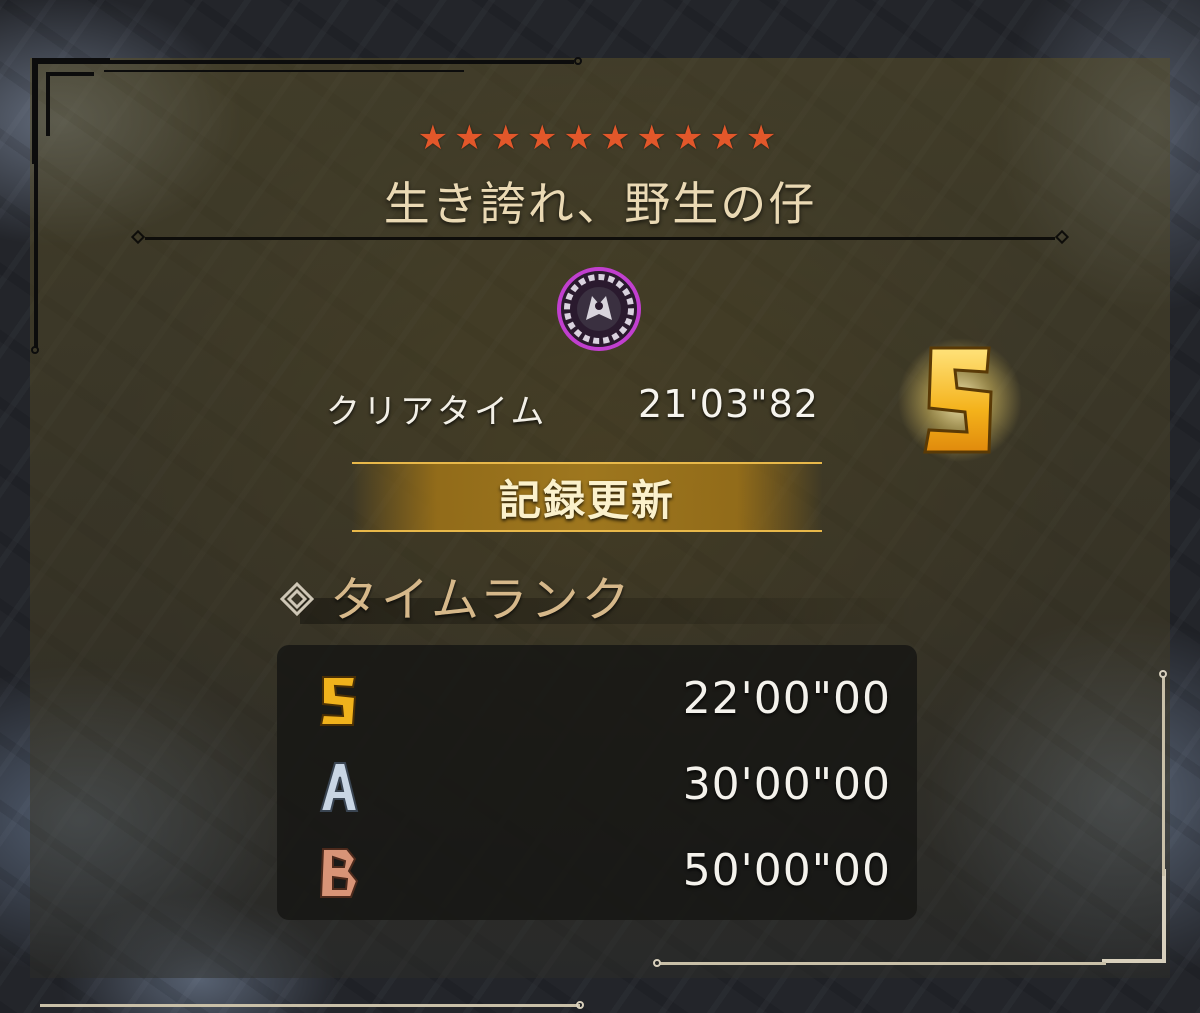 Image resolution: width=1200 pixels, height=1013 pixels. I want to click on frame-right-line, so click(1163, 776).